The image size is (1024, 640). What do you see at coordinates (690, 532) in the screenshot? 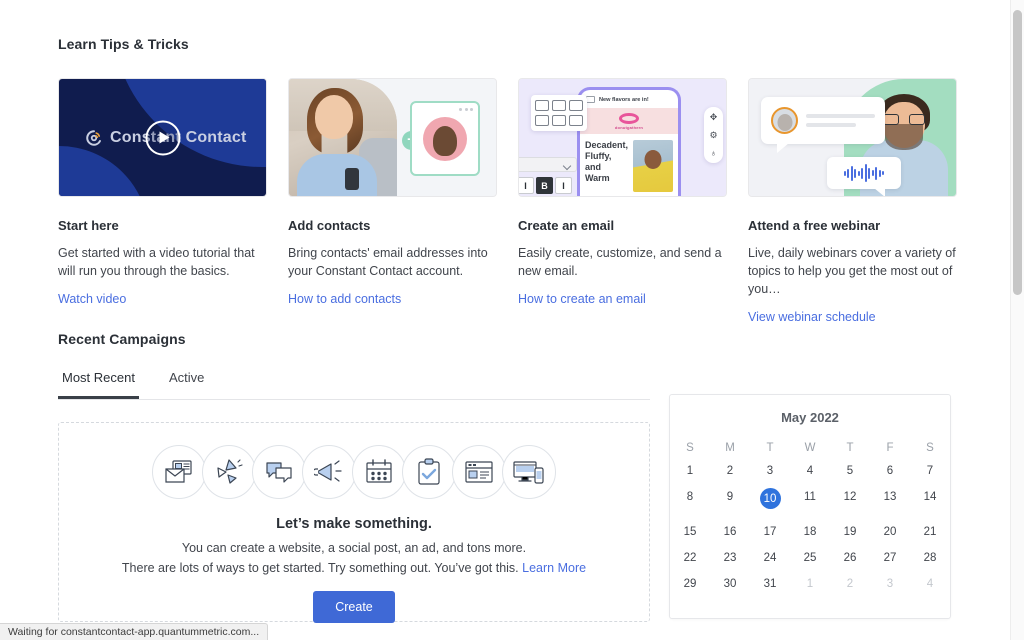
I see `calendar-day: 15` at bounding box center [690, 532].